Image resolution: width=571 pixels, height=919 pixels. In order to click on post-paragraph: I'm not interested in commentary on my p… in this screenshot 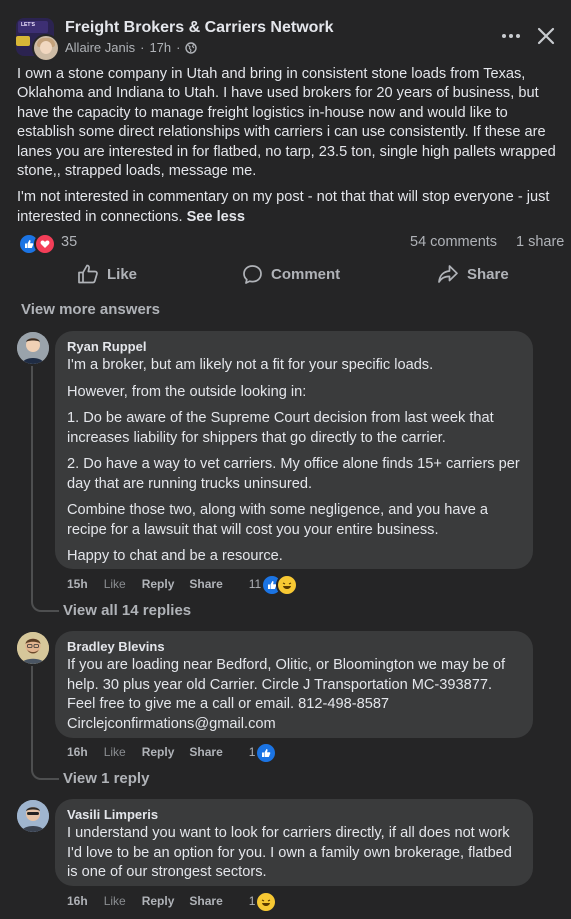, I will do `click(291, 207)`.